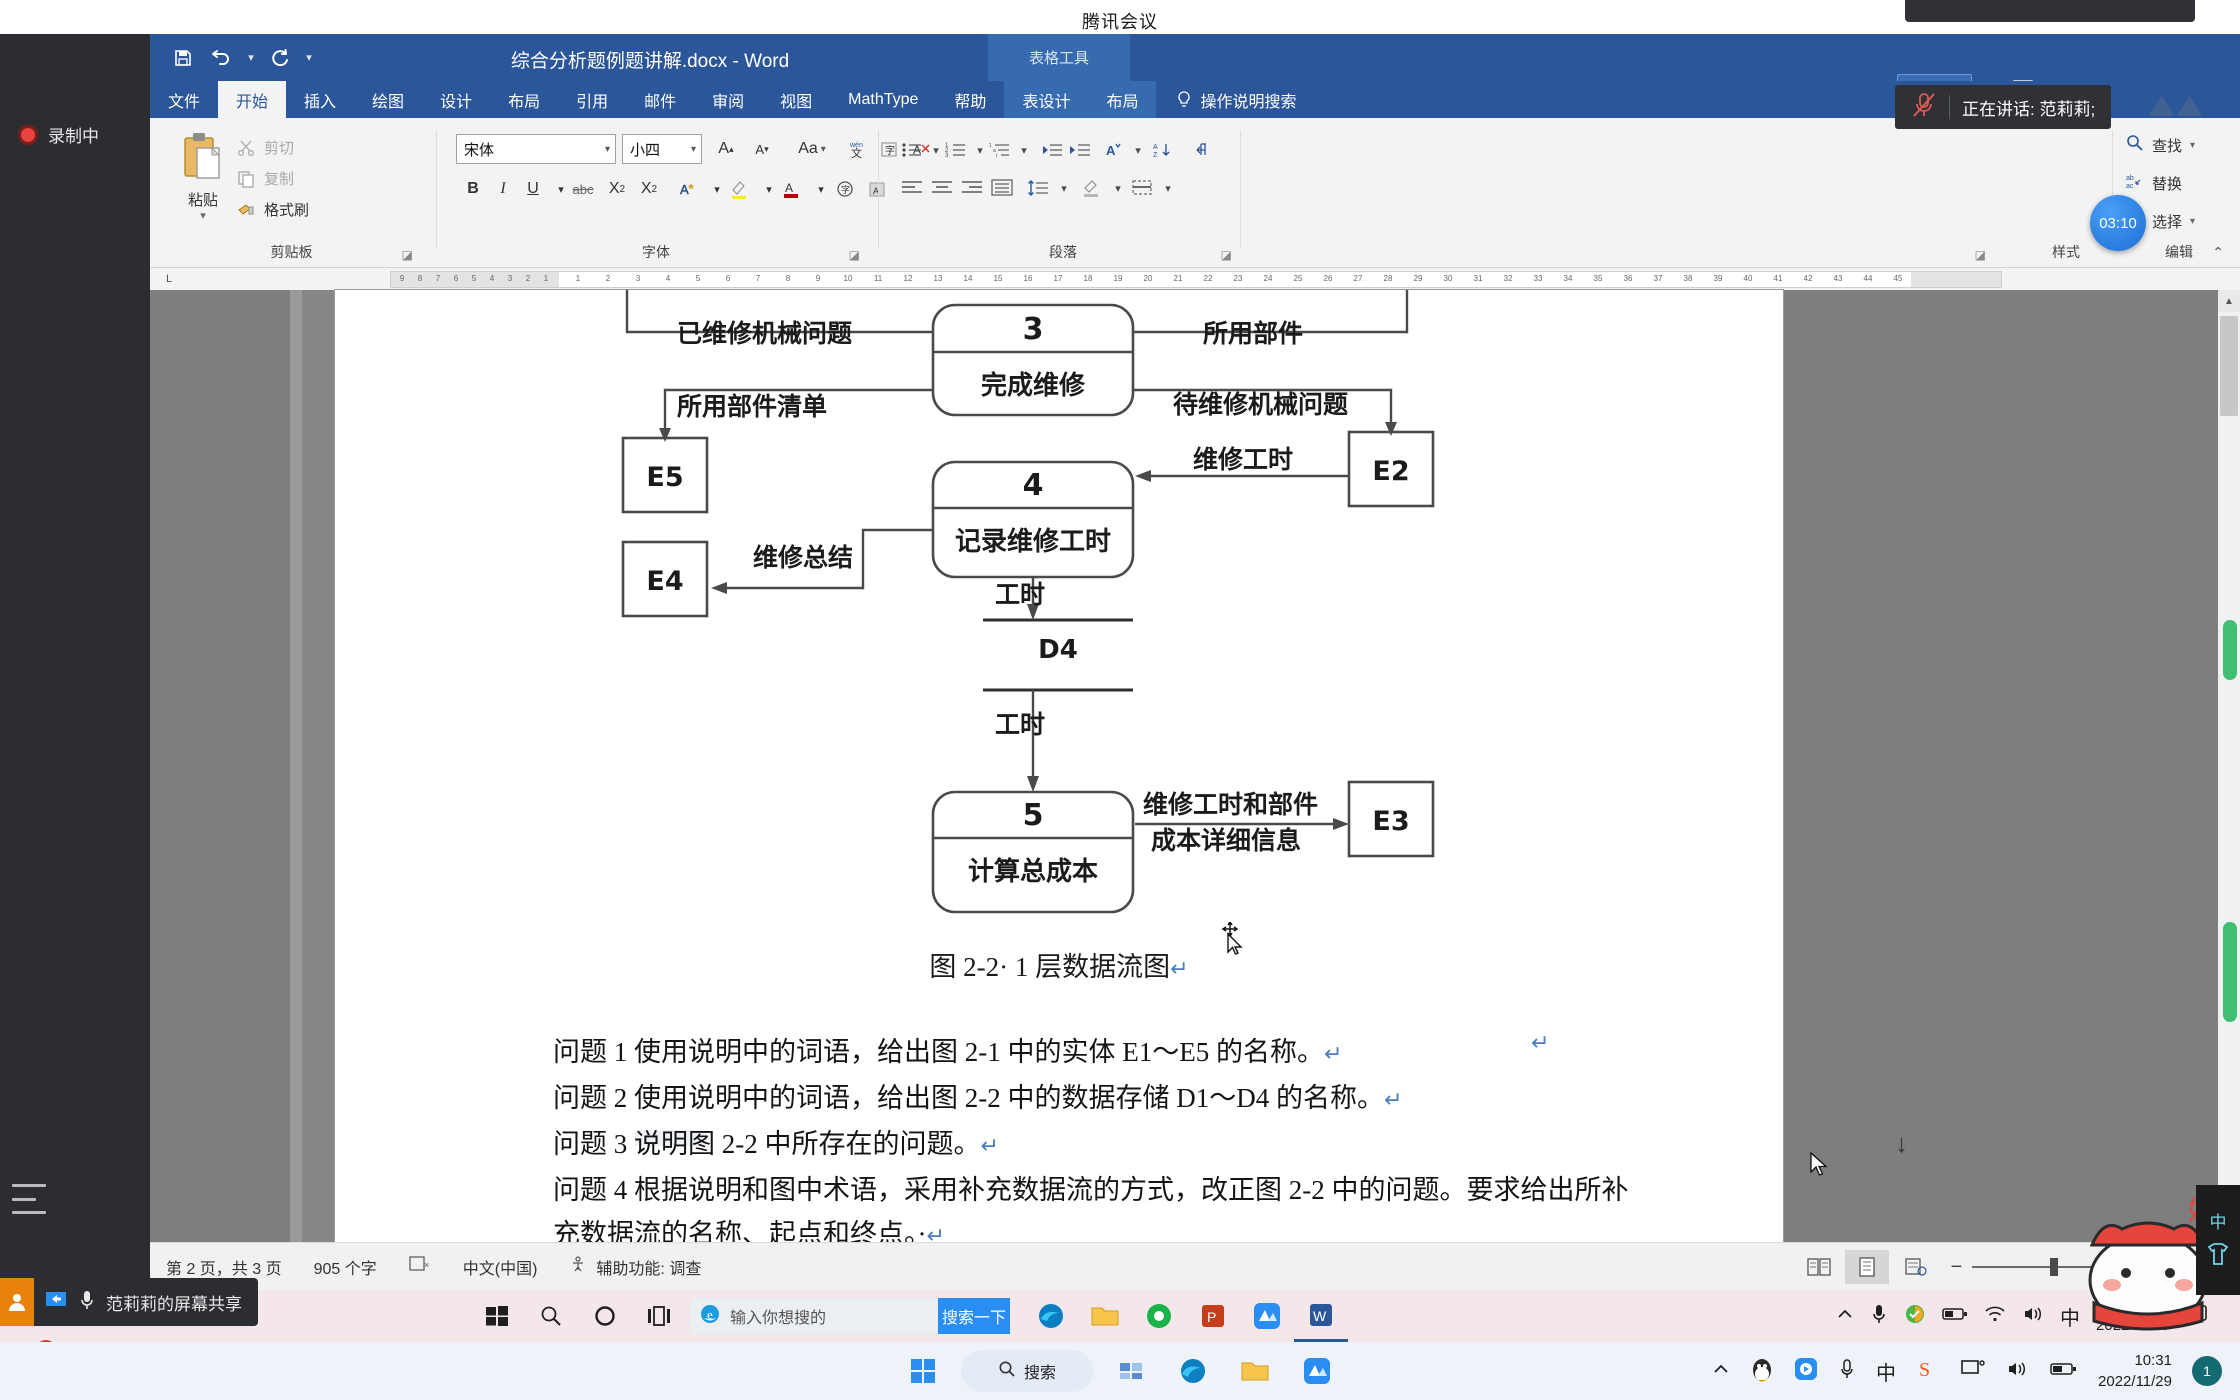 This screenshot has width=2240, height=1400. What do you see at coordinates (500, 1267) in the screenshot?
I see `language-indicator: 中文(中国)` at bounding box center [500, 1267].